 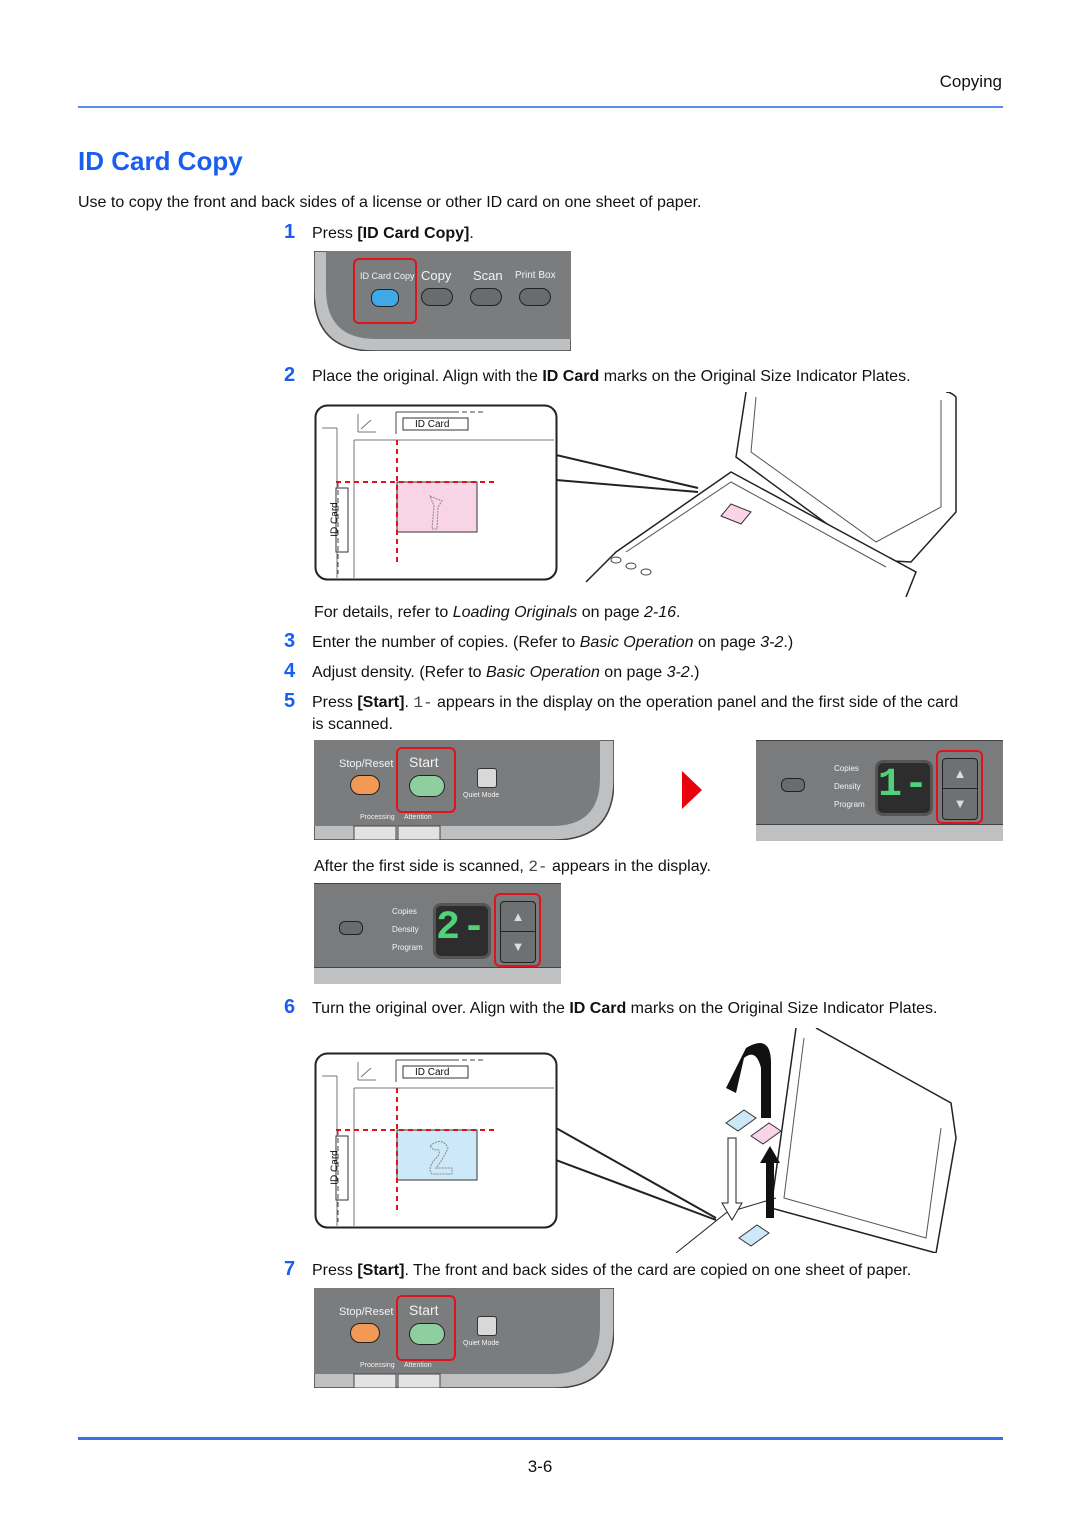 I want to click on display-panel-2: Copies Density Program 2- ▲ ▼, so click(x=437, y=933).